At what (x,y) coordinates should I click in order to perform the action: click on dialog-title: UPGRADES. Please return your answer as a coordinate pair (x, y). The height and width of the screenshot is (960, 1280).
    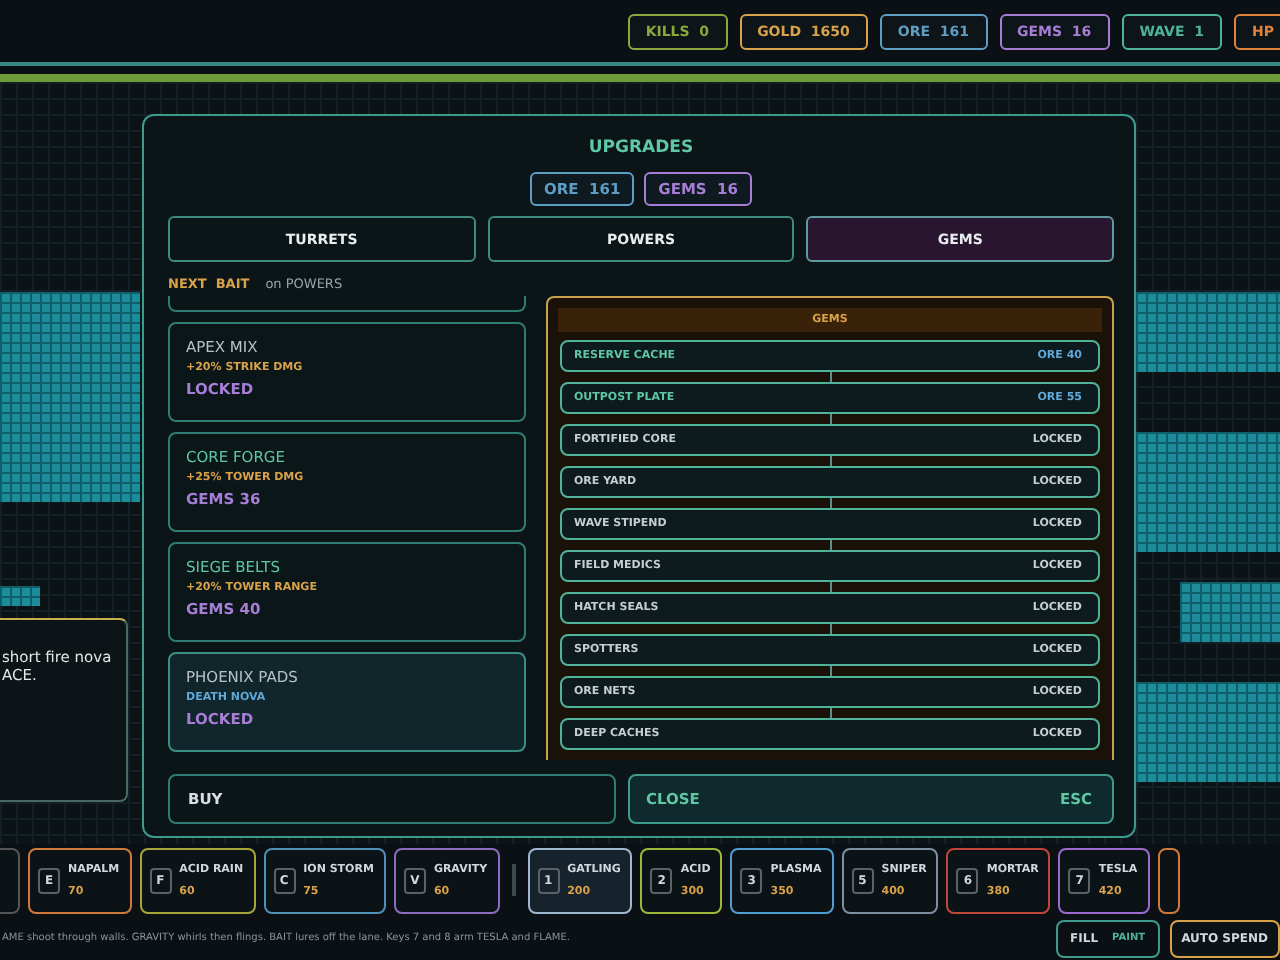
    Looking at the image, I should click on (641, 148).